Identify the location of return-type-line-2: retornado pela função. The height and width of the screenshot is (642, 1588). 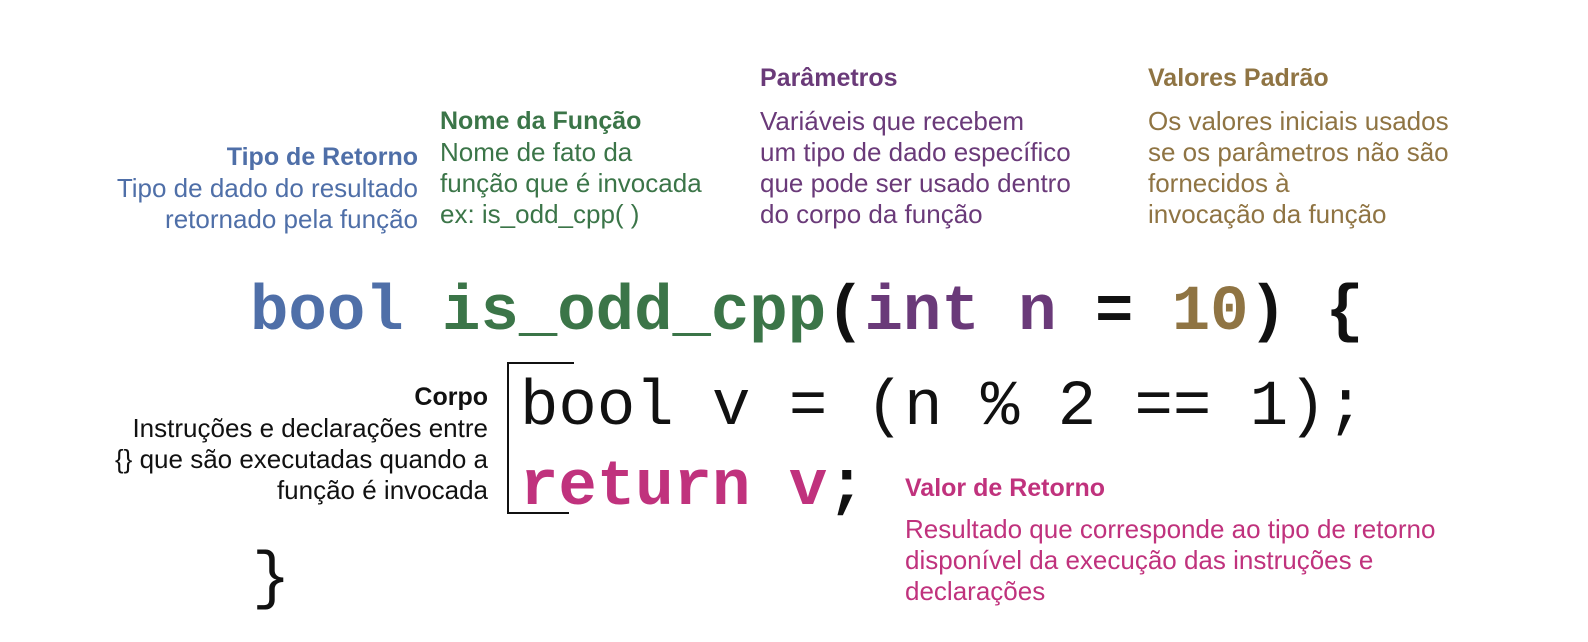
(291, 219).